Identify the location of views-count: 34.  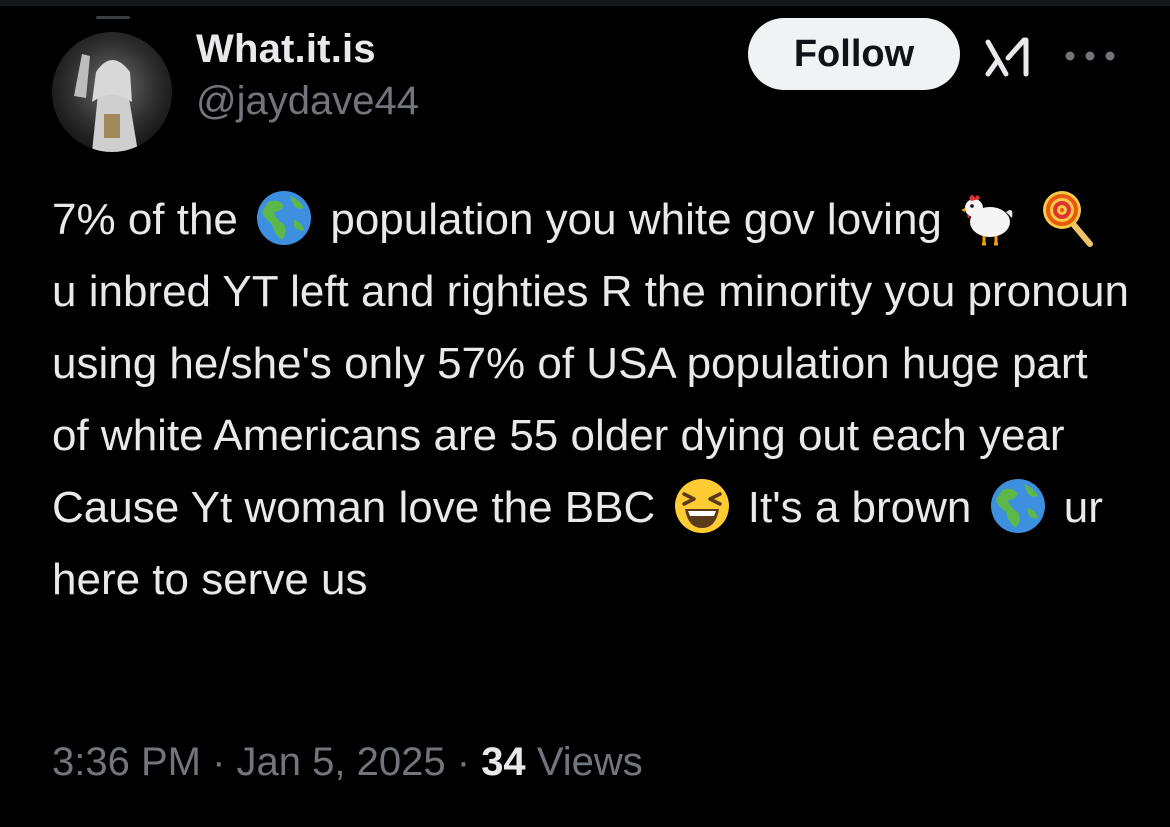
(503, 762).